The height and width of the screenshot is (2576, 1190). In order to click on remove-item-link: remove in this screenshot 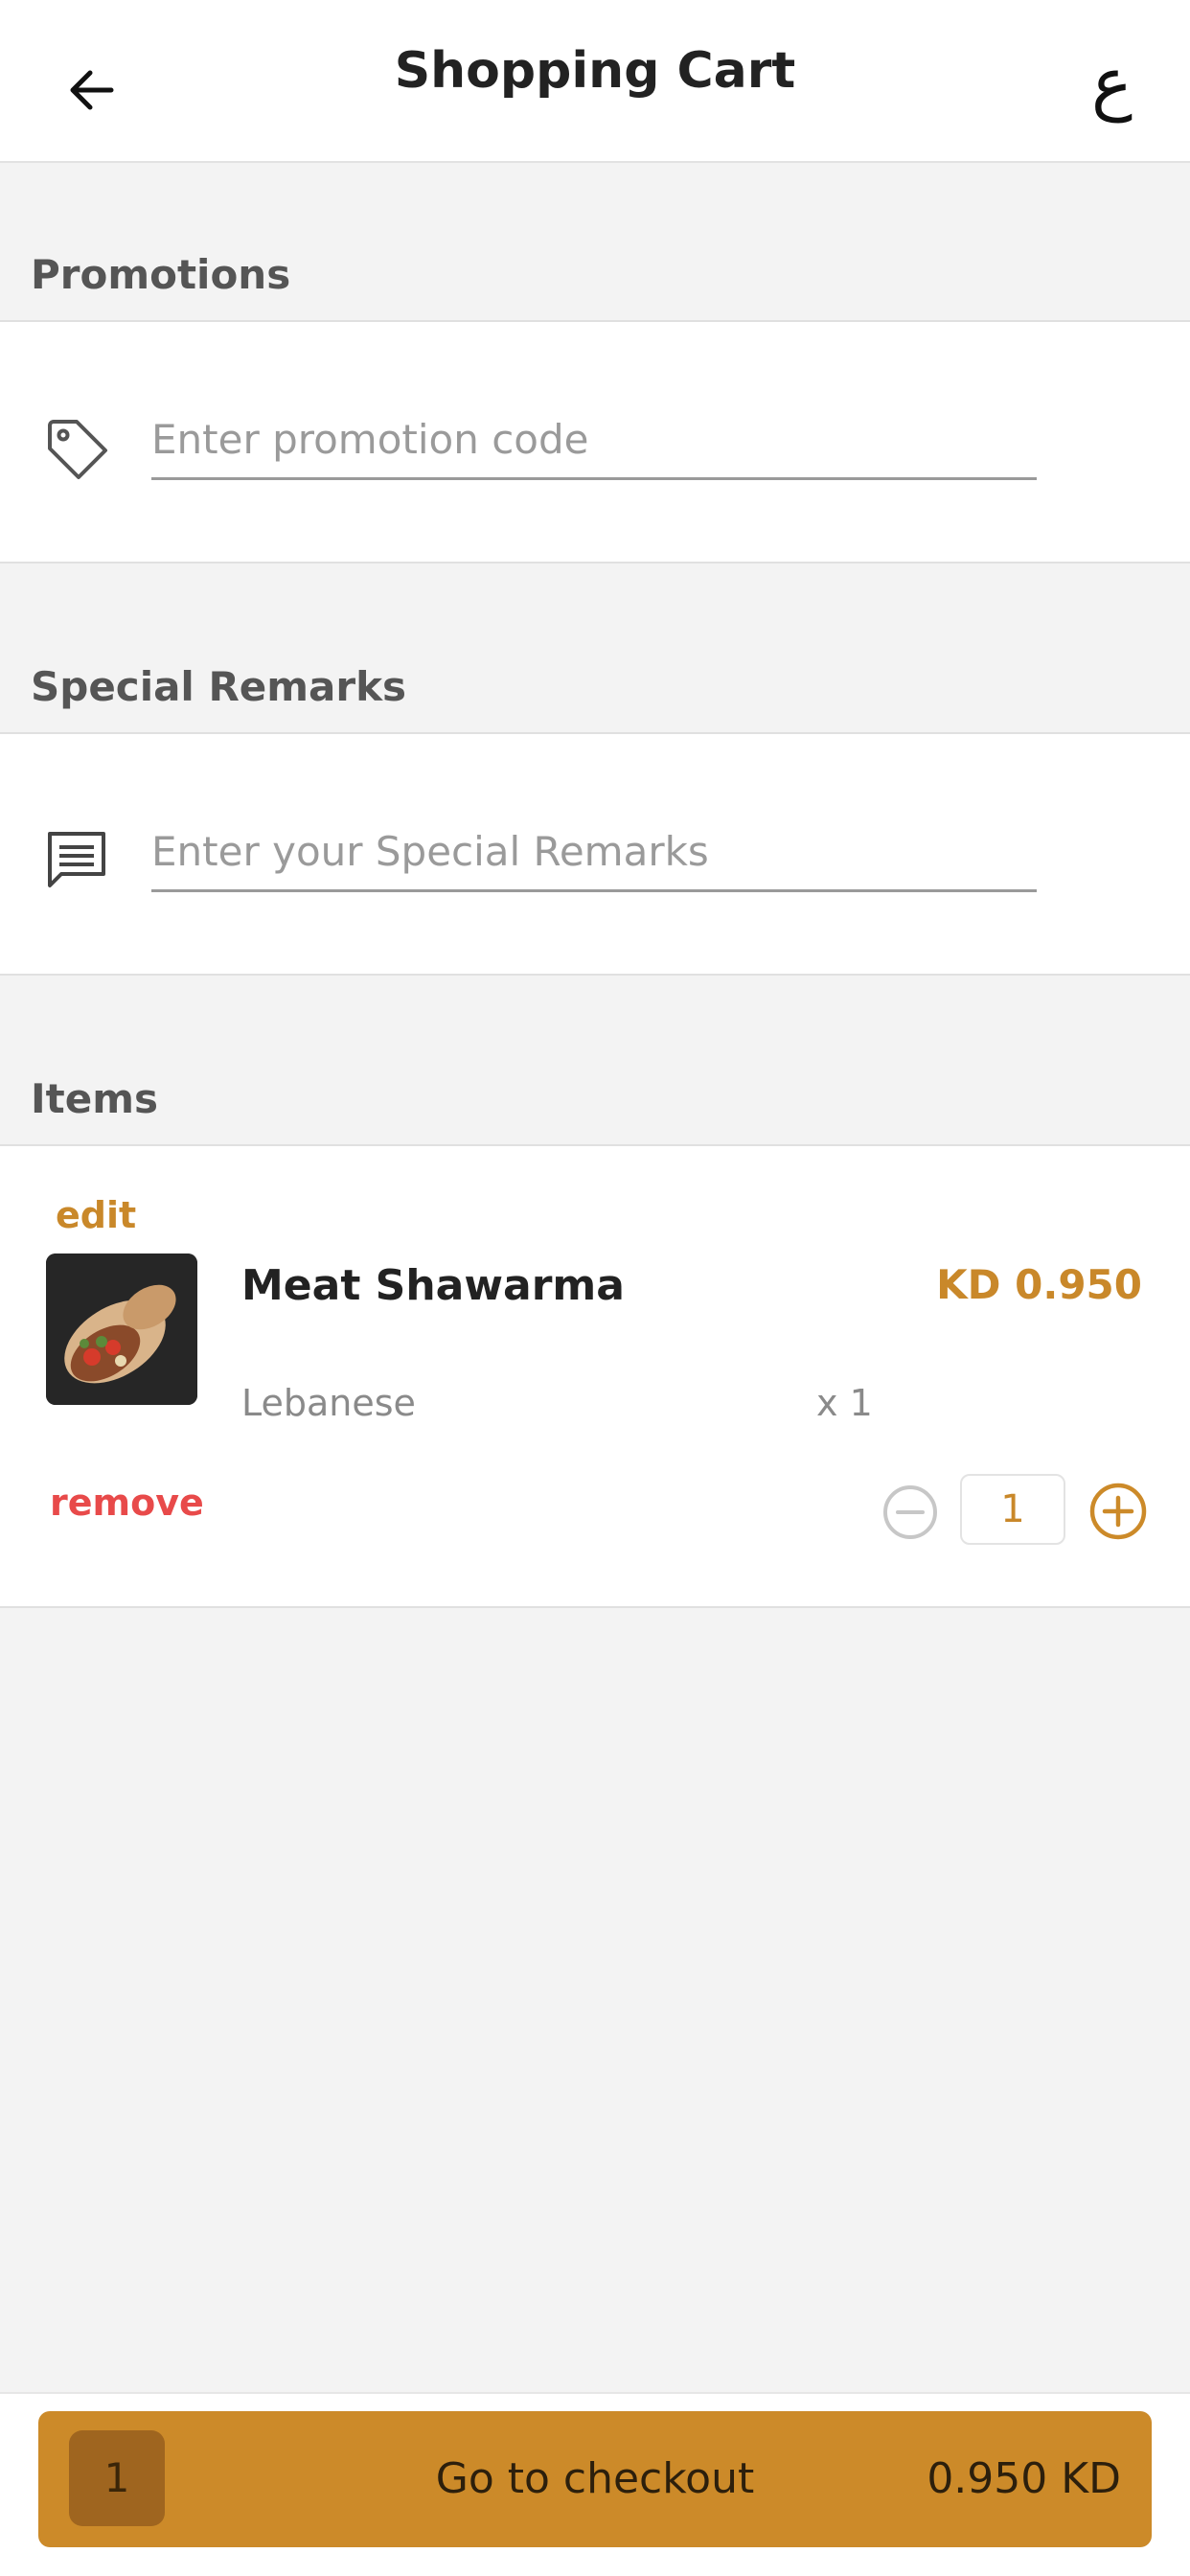, I will do `click(127, 1503)`.